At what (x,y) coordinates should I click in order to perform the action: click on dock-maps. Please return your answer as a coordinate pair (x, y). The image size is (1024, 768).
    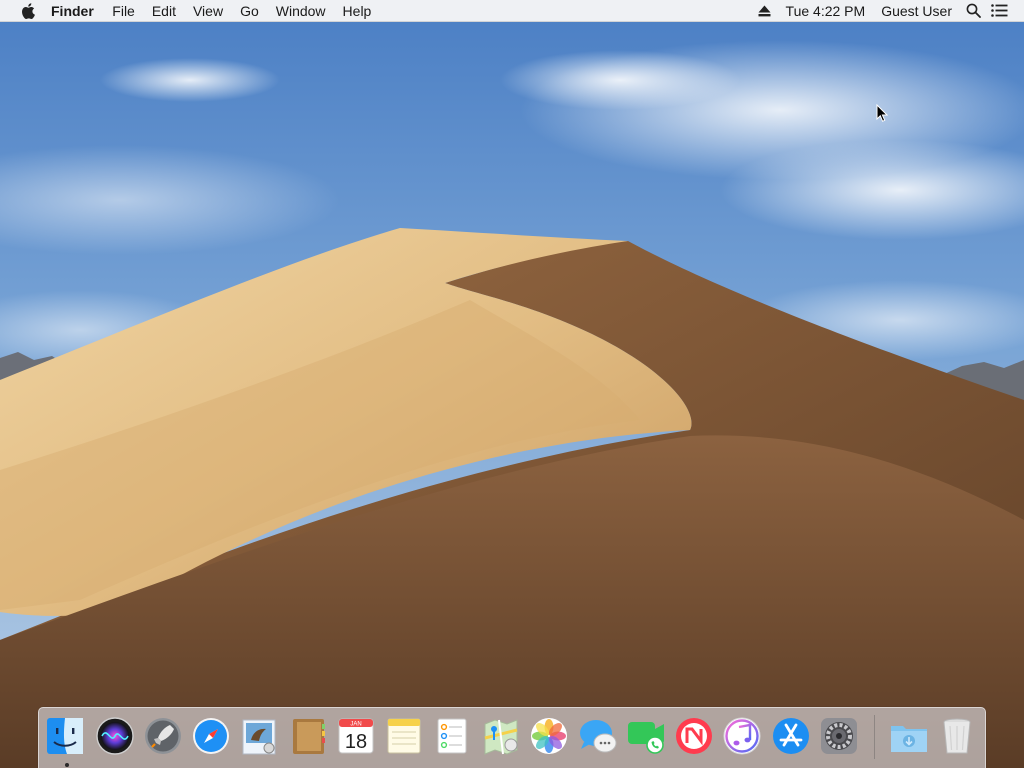
    Looking at the image, I should click on (501, 736).